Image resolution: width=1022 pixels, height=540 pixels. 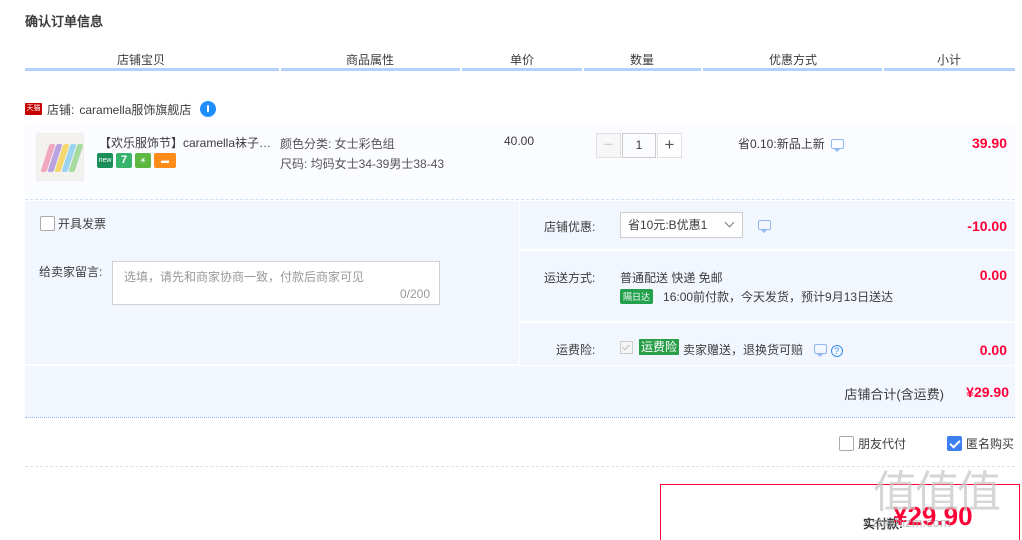 What do you see at coordinates (143, 160) in the screenshot?
I see `guarantee-icon: ☀` at bounding box center [143, 160].